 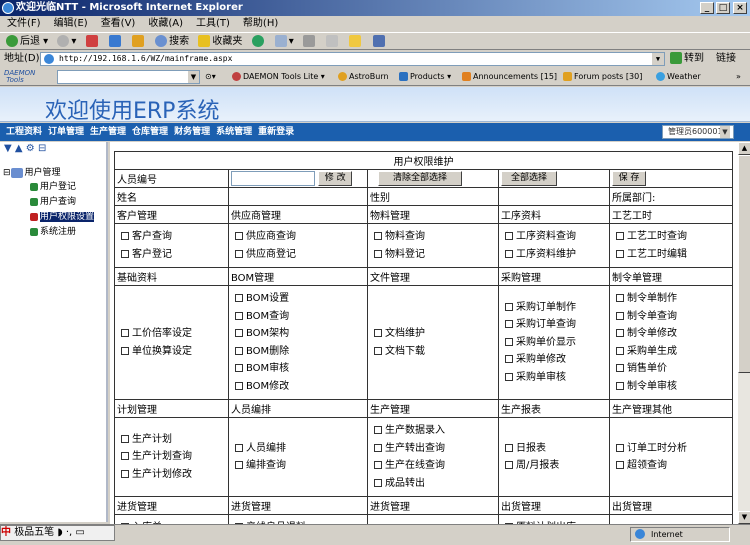 I want to click on more-links-icon: », so click(x=738, y=77).